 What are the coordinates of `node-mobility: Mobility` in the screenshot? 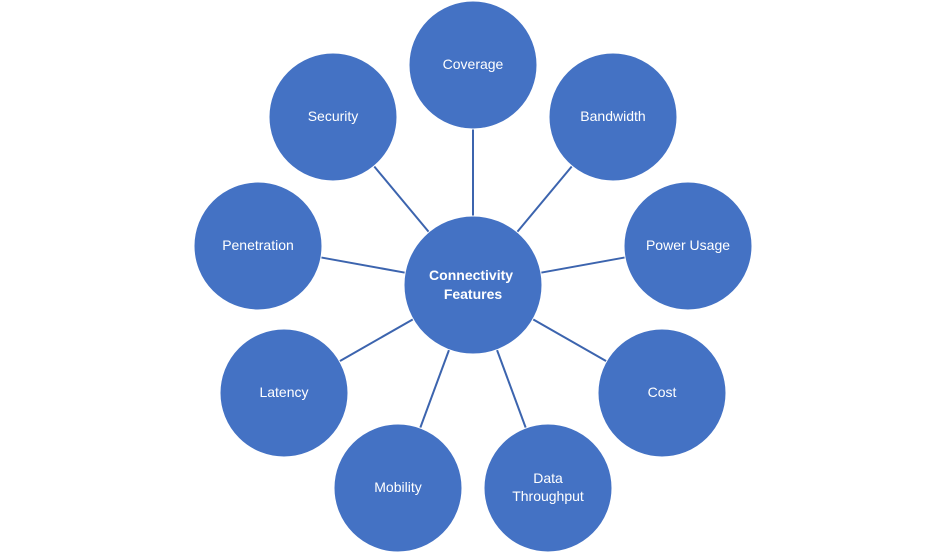 It's located at (398, 488).